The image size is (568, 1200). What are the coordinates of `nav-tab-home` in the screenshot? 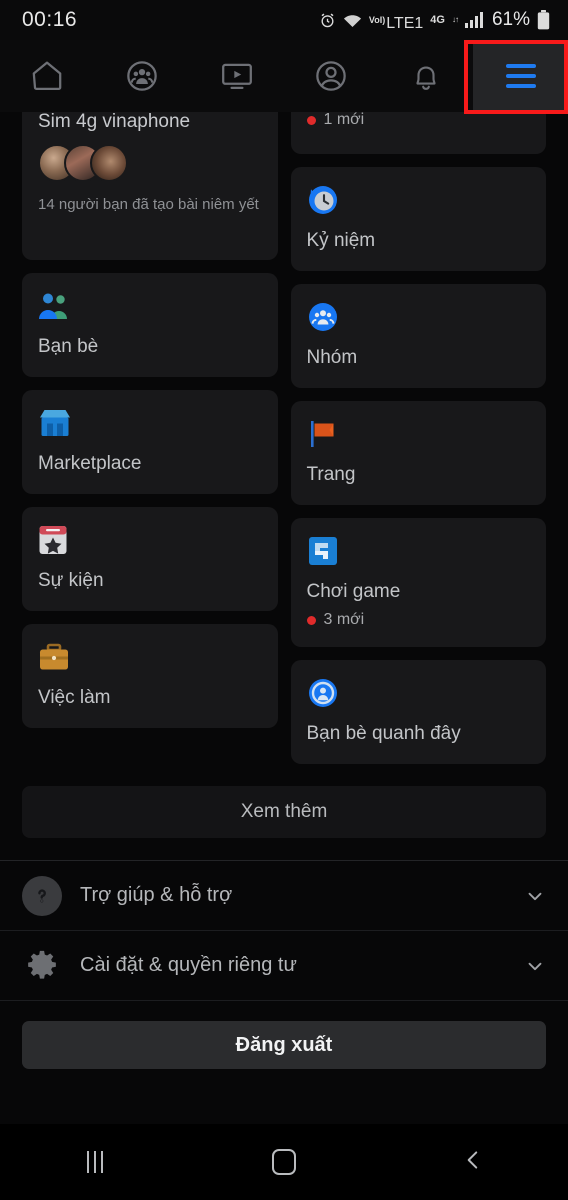 It's located at (47, 76).